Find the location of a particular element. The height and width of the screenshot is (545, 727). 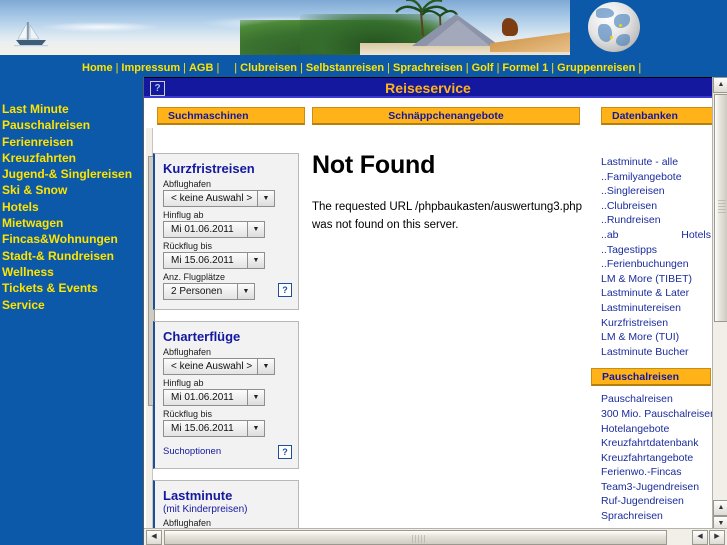

sidebar-item-jugend-singlereisen: Jugend-& Singlereisen is located at coordinates (72, 174).